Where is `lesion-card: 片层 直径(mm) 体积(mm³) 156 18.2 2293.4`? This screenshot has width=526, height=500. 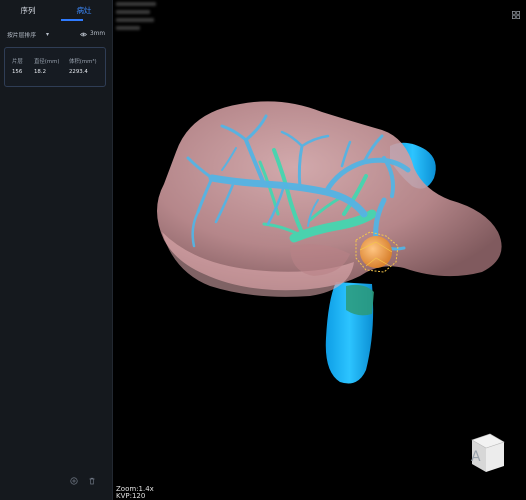 lesion-card: 片层 直径(mm) 体积(mm³) 156 18.2 2293.4 is located at coordinates (55, 67).